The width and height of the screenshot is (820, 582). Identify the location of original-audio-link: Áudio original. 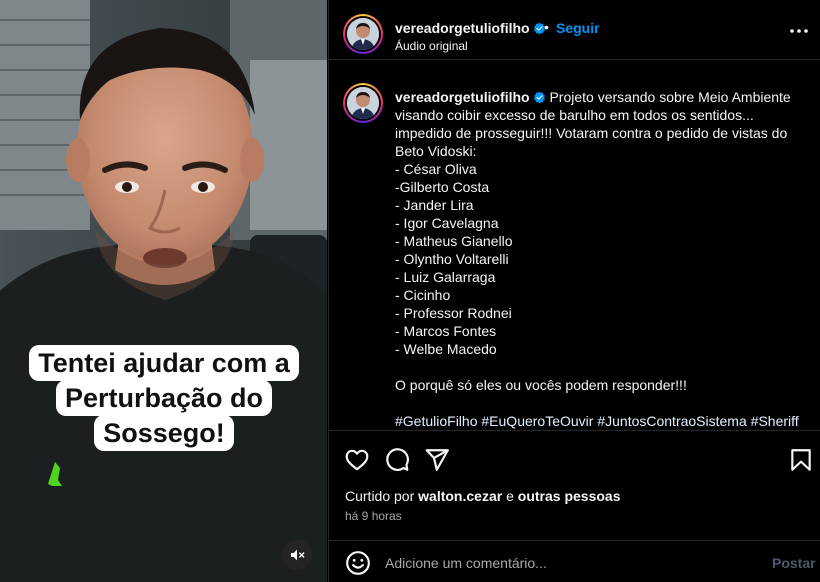
(431, 46).